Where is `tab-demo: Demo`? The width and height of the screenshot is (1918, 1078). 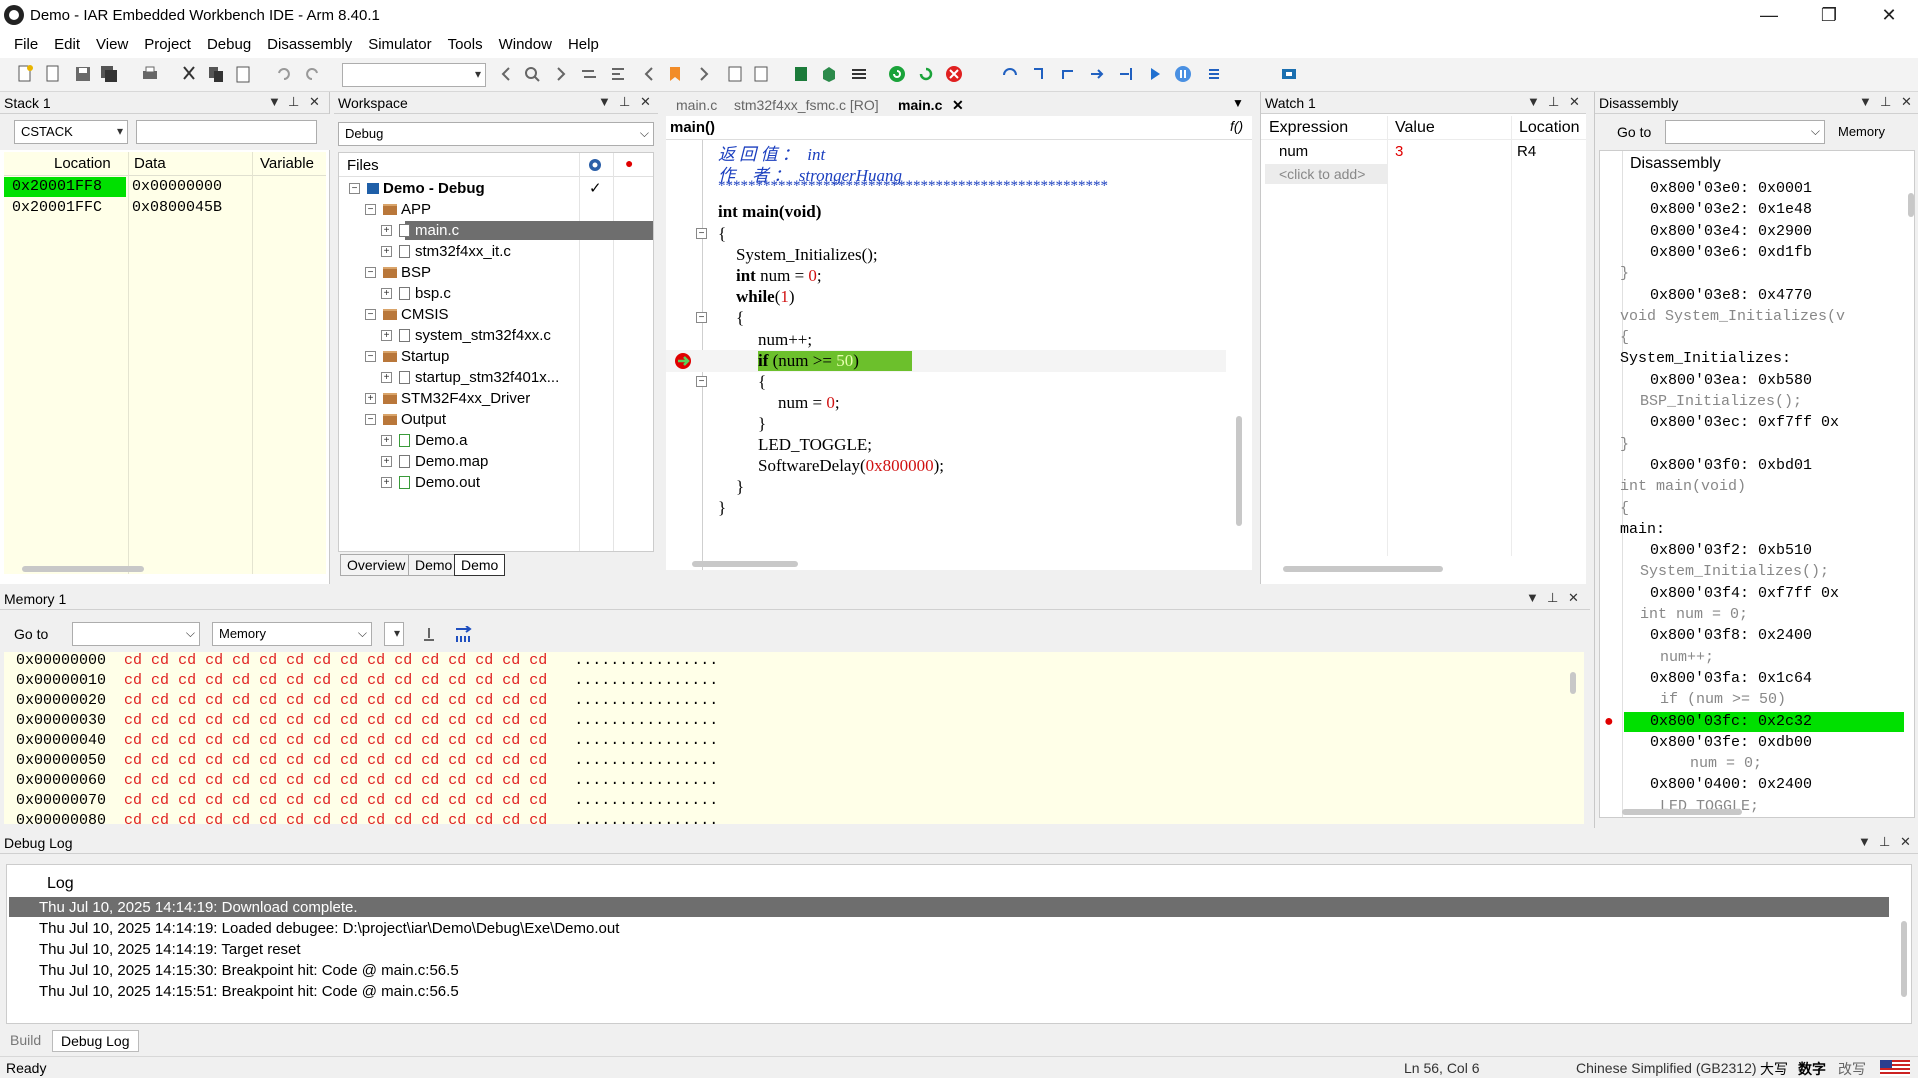
tab-demo: Demo is located at coordinates (434, 565).